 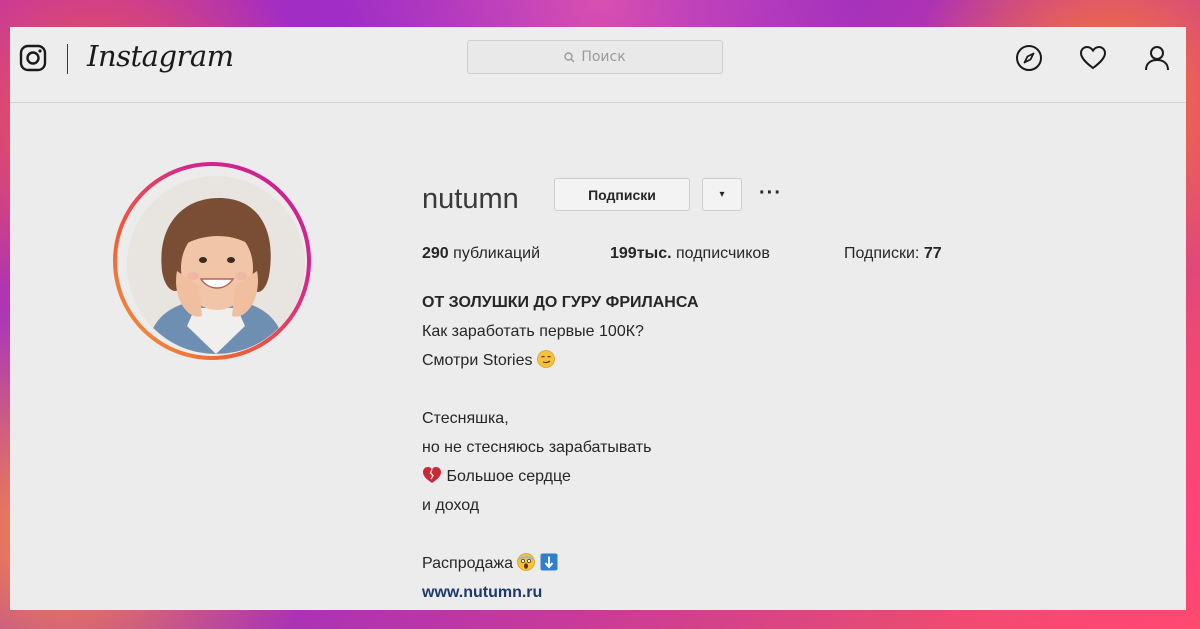 I want to click on bio-line: Как заработать первые 100К?, so click(x=533, y=331).